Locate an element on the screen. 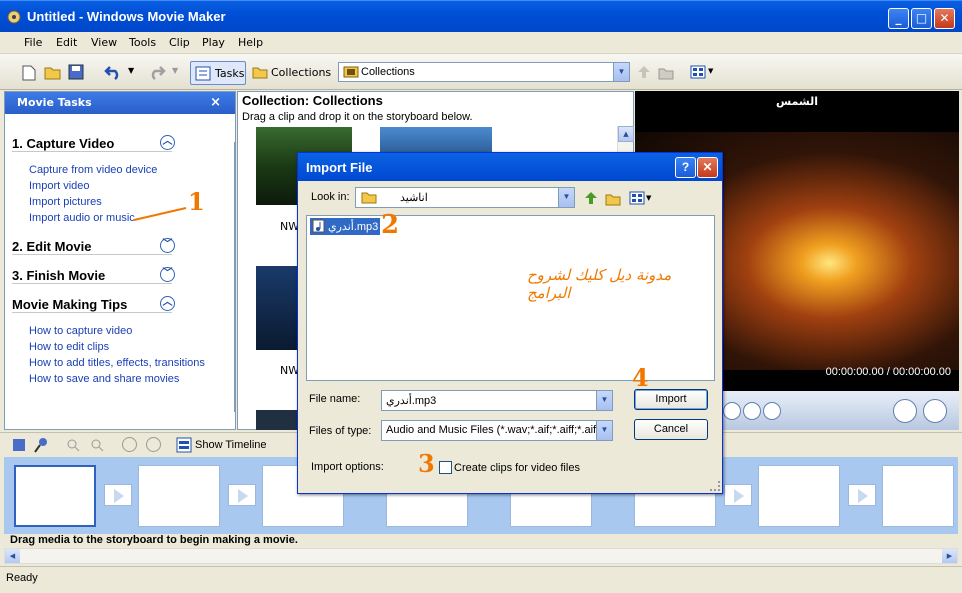 The height and width of the screenshot is (593, 962). close-panel-icon: × is located at coordinates (215, 102).